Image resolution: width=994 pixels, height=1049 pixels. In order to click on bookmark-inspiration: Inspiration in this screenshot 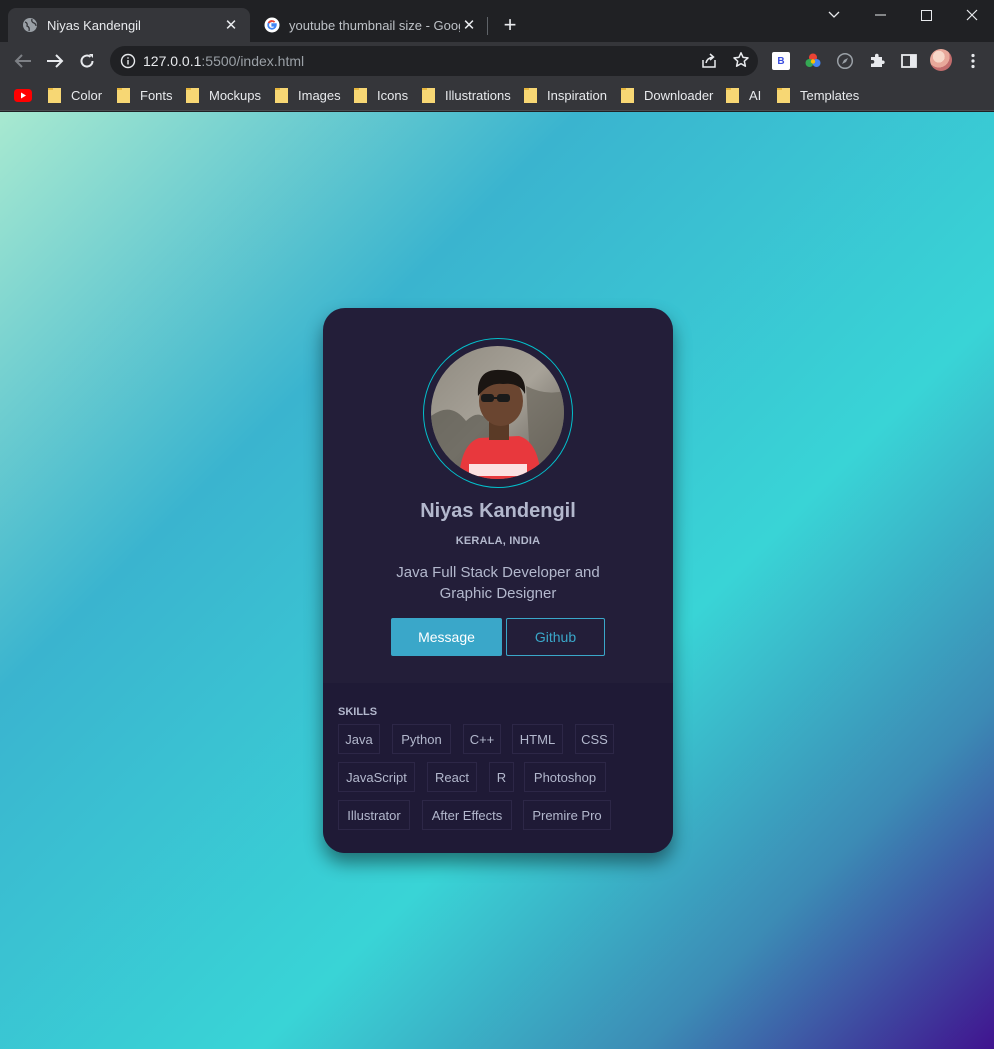, I will do `click(565, 95)`.